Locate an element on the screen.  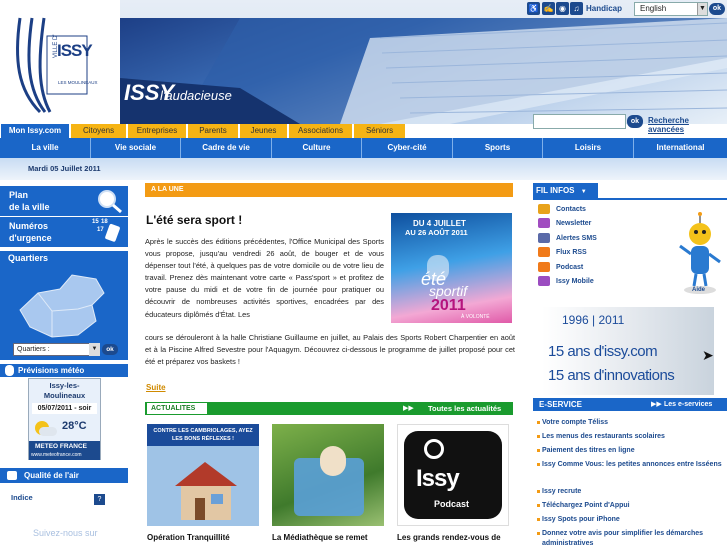
quartier-ok-button: ok is located at coordinates (110, 349).